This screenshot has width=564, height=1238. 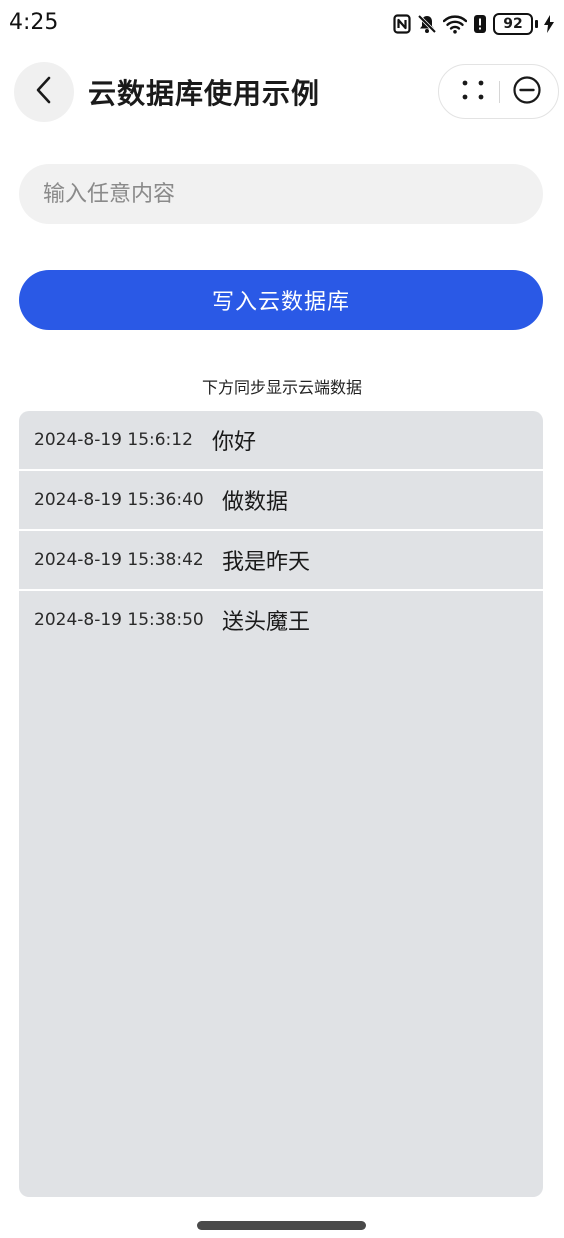 I want to click on wifi-icon, so click(x=455, y=24).